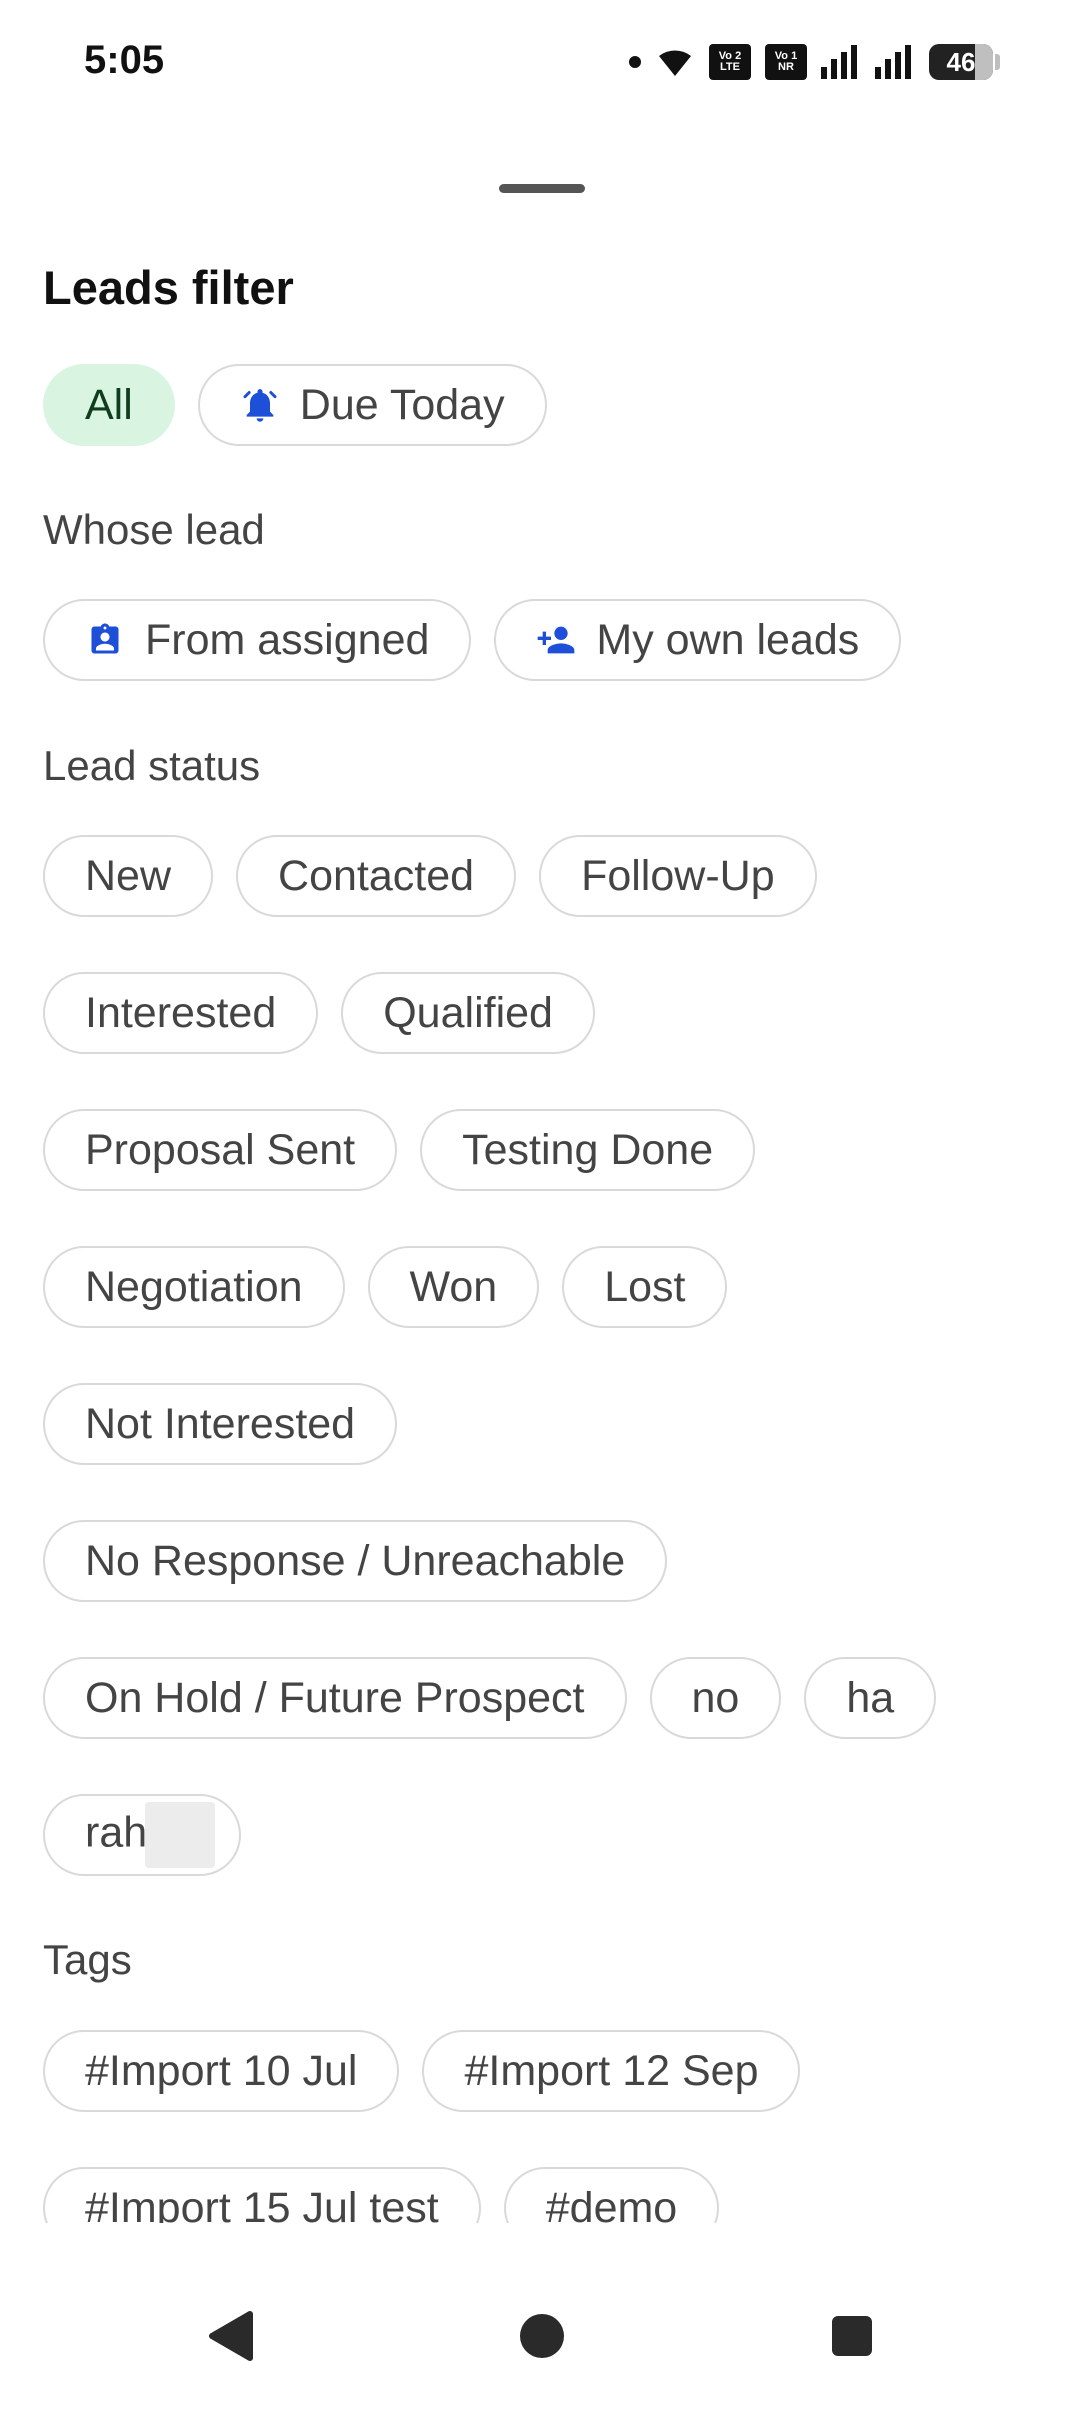 This screenshot has width=1084, height=2412. I want to click on lead-status-row: New Contacted Follow-Up, so click(430, 876).